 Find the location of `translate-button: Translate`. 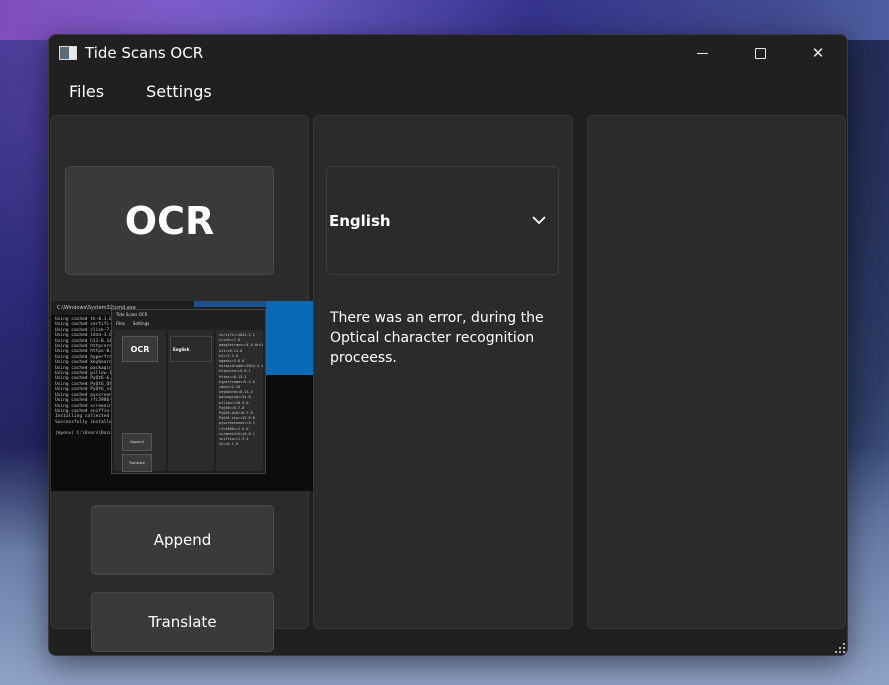

translate-button: Translate is located at coordinates (182, 622).